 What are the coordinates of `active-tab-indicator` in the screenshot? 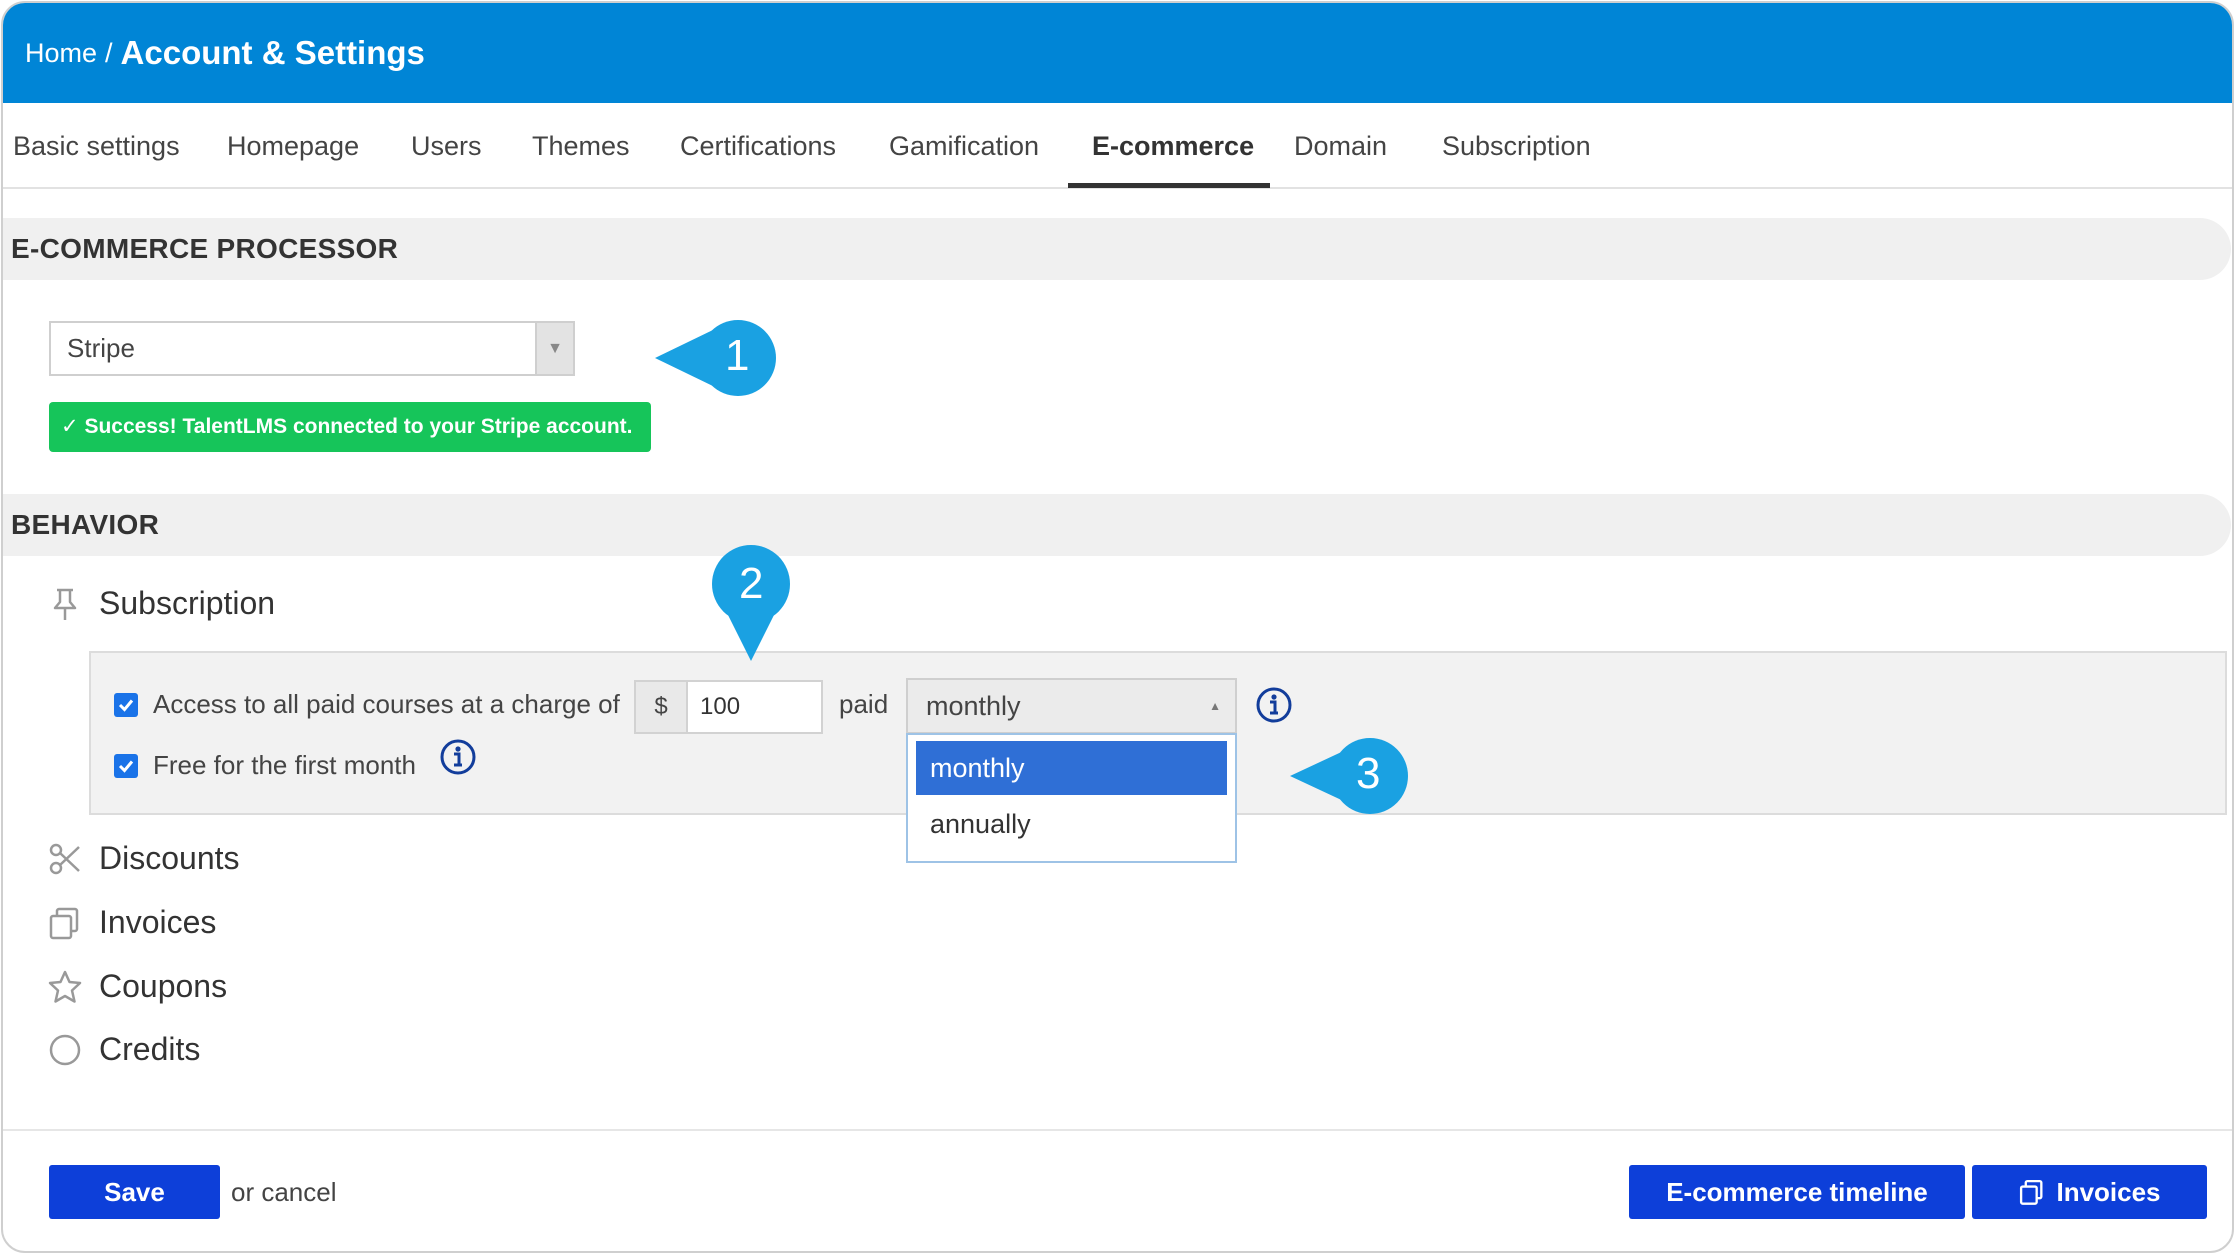 It's located at (1169, 185).